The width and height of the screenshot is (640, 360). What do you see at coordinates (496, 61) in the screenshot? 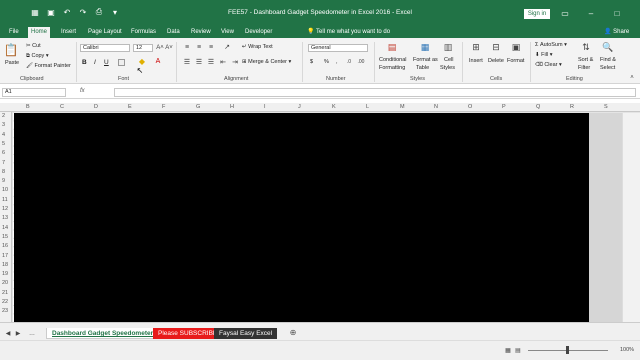
I see `delete-label: Delete` at bounding box center [496, 61].